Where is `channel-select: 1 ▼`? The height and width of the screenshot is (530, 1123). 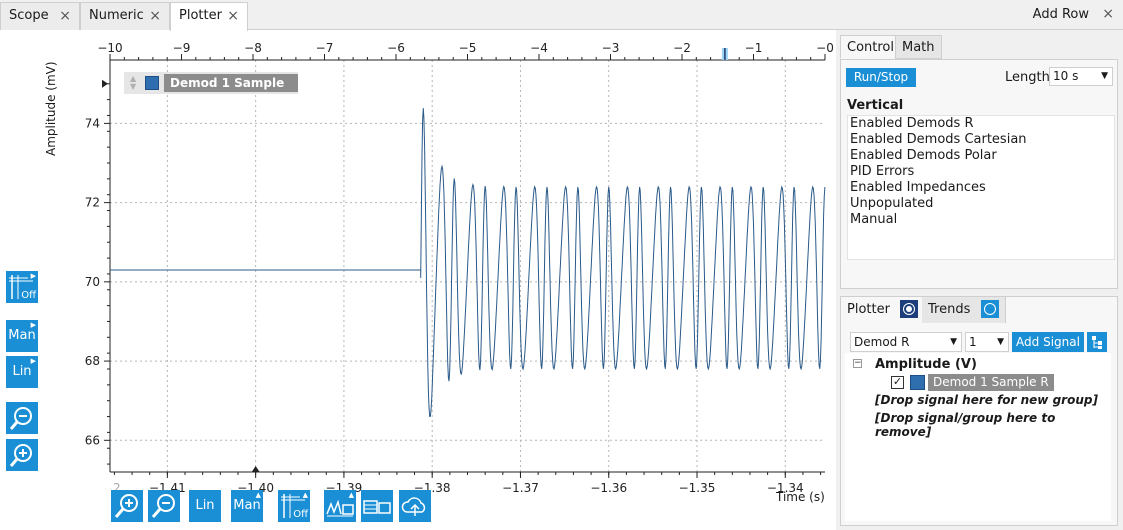
channel-select: 1 ▼ is located at coordinates (987, 342).